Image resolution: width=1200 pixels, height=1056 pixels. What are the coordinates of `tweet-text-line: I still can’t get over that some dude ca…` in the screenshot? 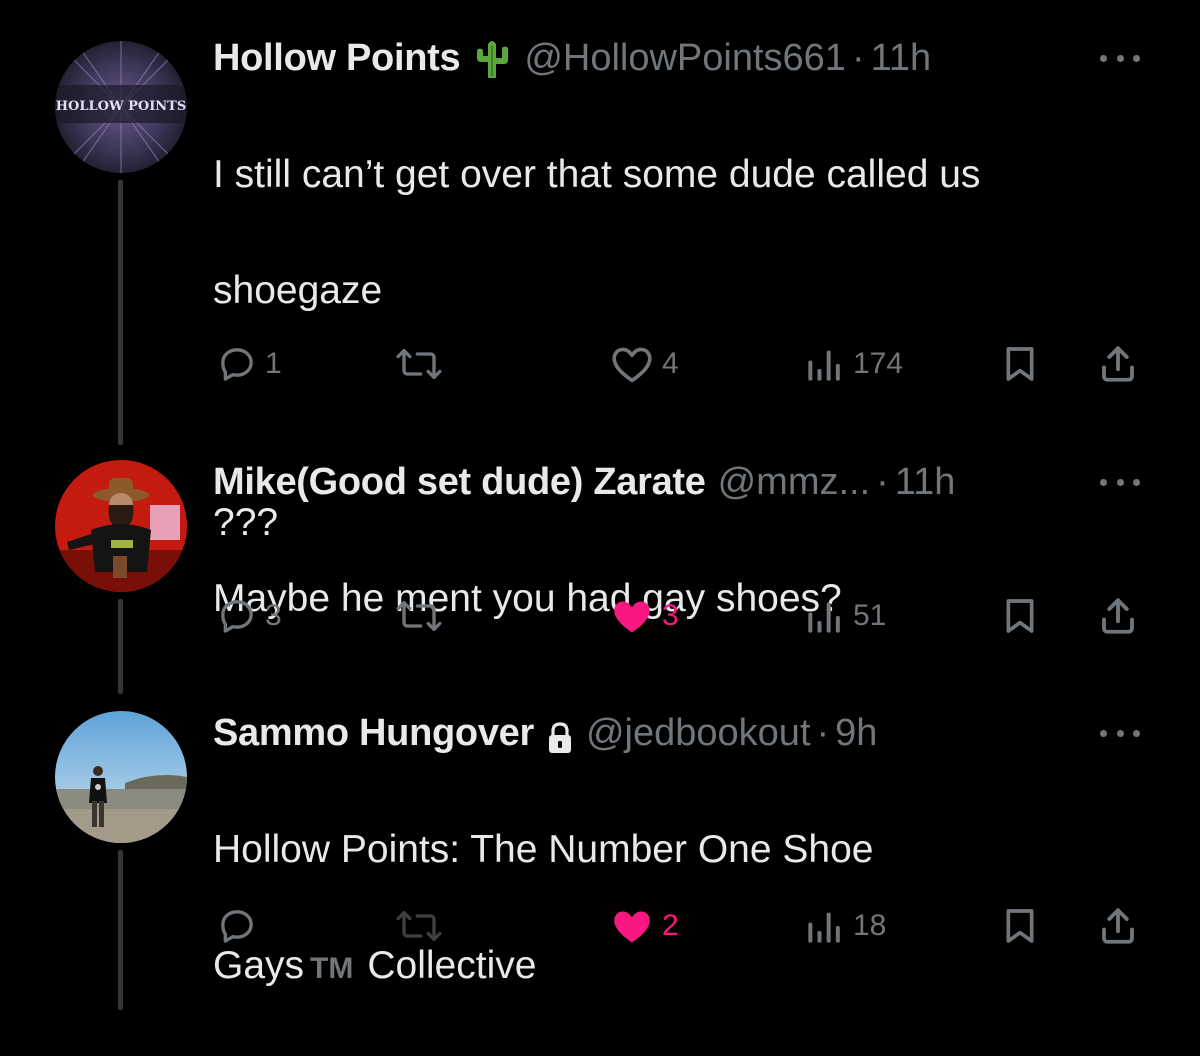 It's located at (597, 174).